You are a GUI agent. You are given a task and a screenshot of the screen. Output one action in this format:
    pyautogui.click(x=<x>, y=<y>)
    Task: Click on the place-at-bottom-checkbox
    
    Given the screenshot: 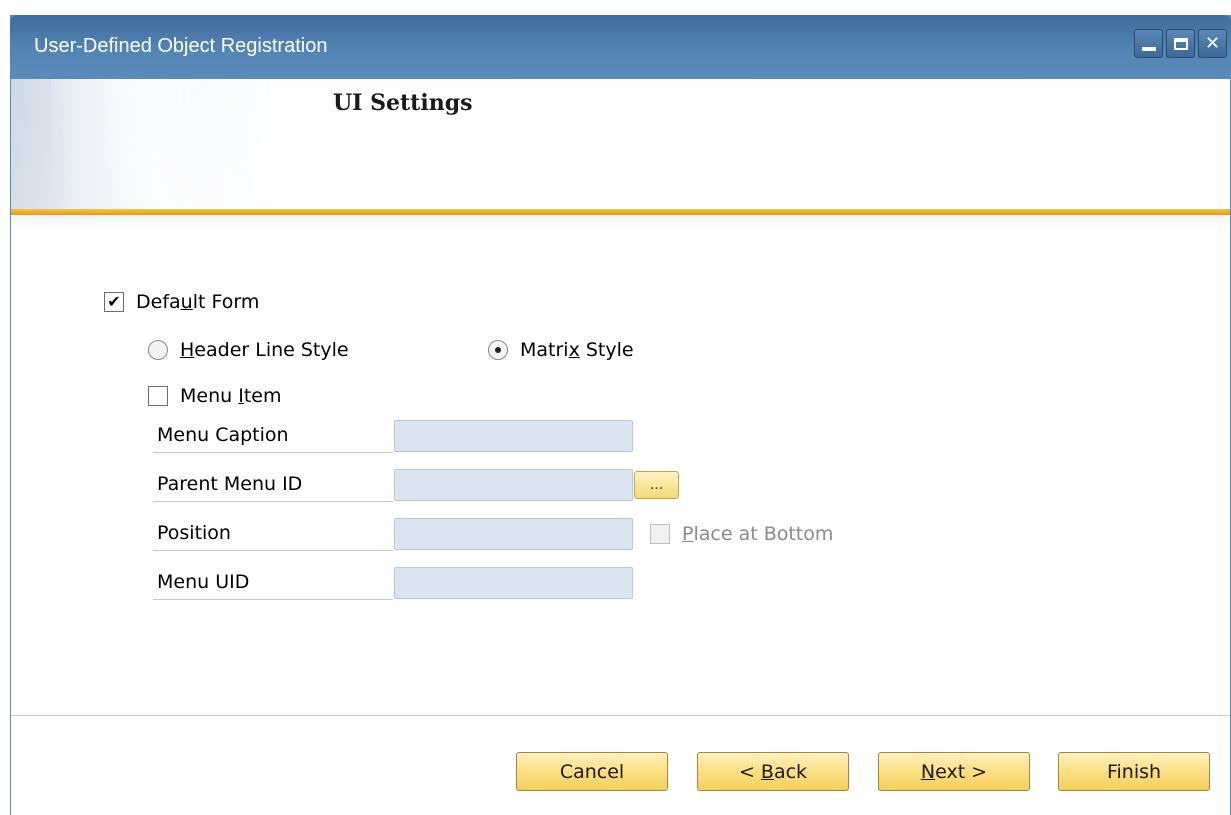 What is the action you would take?
    pyautogui.click(x=660, y=534)
    